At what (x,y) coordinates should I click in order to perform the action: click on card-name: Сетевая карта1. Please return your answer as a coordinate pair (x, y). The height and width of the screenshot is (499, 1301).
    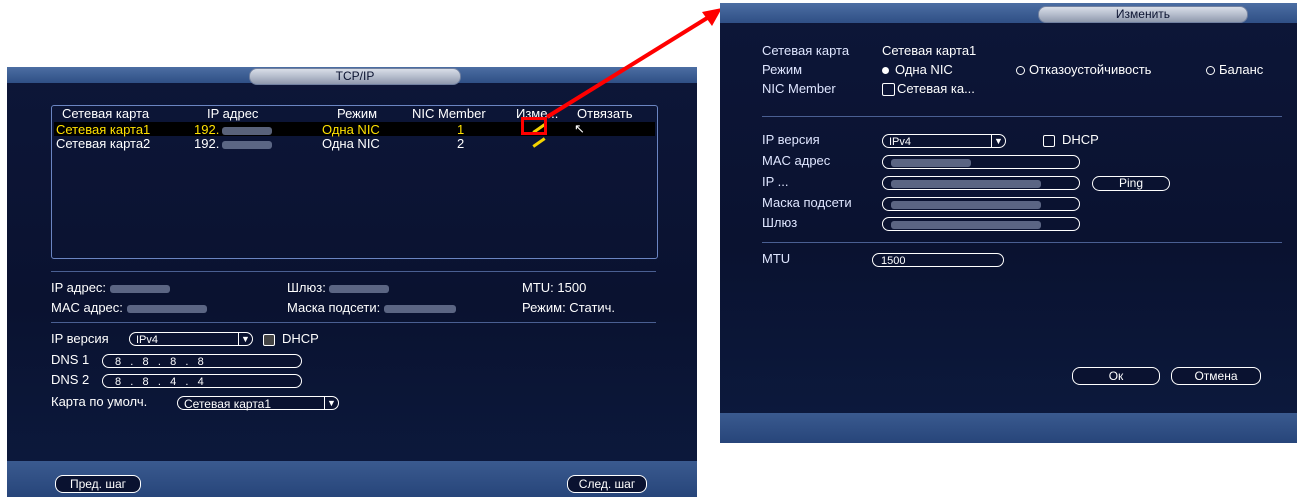
    Looking at the image, I should click on (103, 129).